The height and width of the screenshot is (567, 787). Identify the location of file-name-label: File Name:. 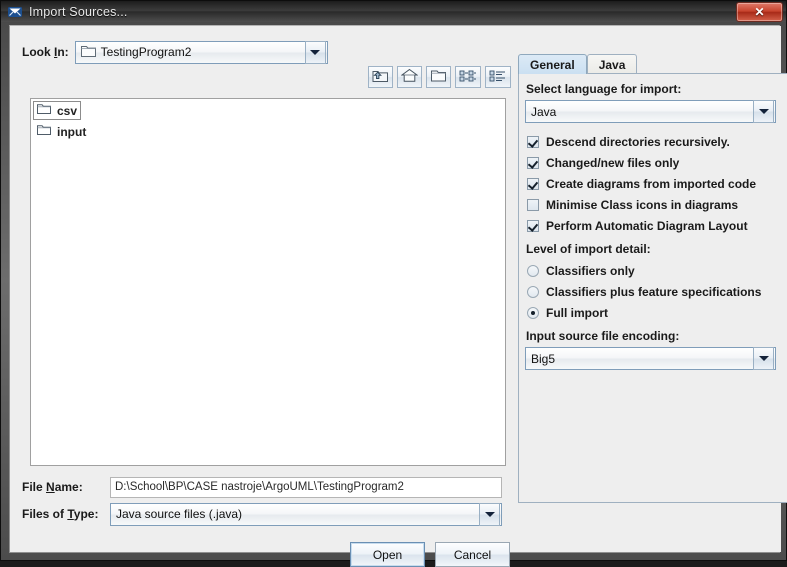
(52, 487).